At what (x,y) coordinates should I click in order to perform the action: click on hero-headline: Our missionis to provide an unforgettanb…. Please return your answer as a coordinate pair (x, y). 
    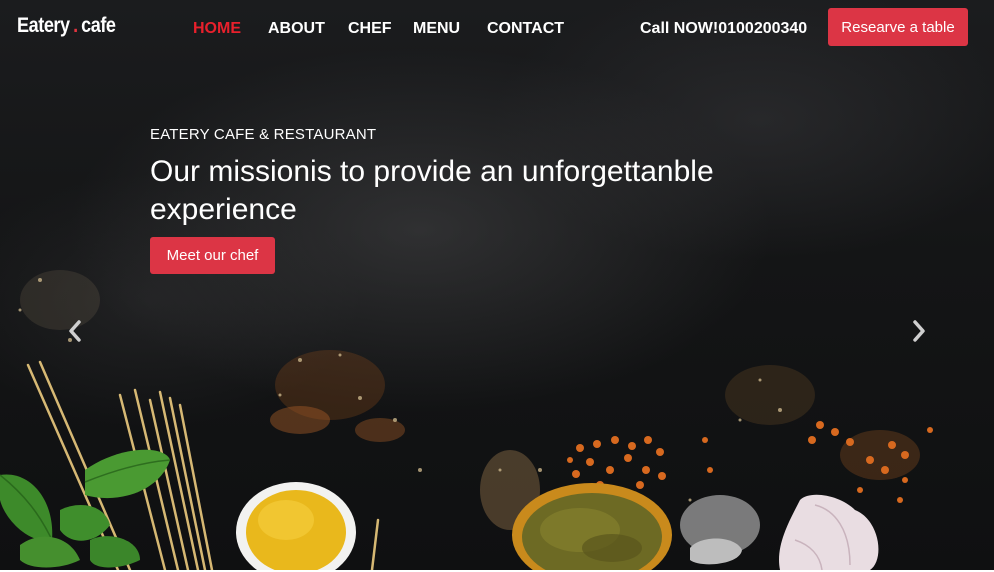
    Looking at the image, I should click on (432, 190).